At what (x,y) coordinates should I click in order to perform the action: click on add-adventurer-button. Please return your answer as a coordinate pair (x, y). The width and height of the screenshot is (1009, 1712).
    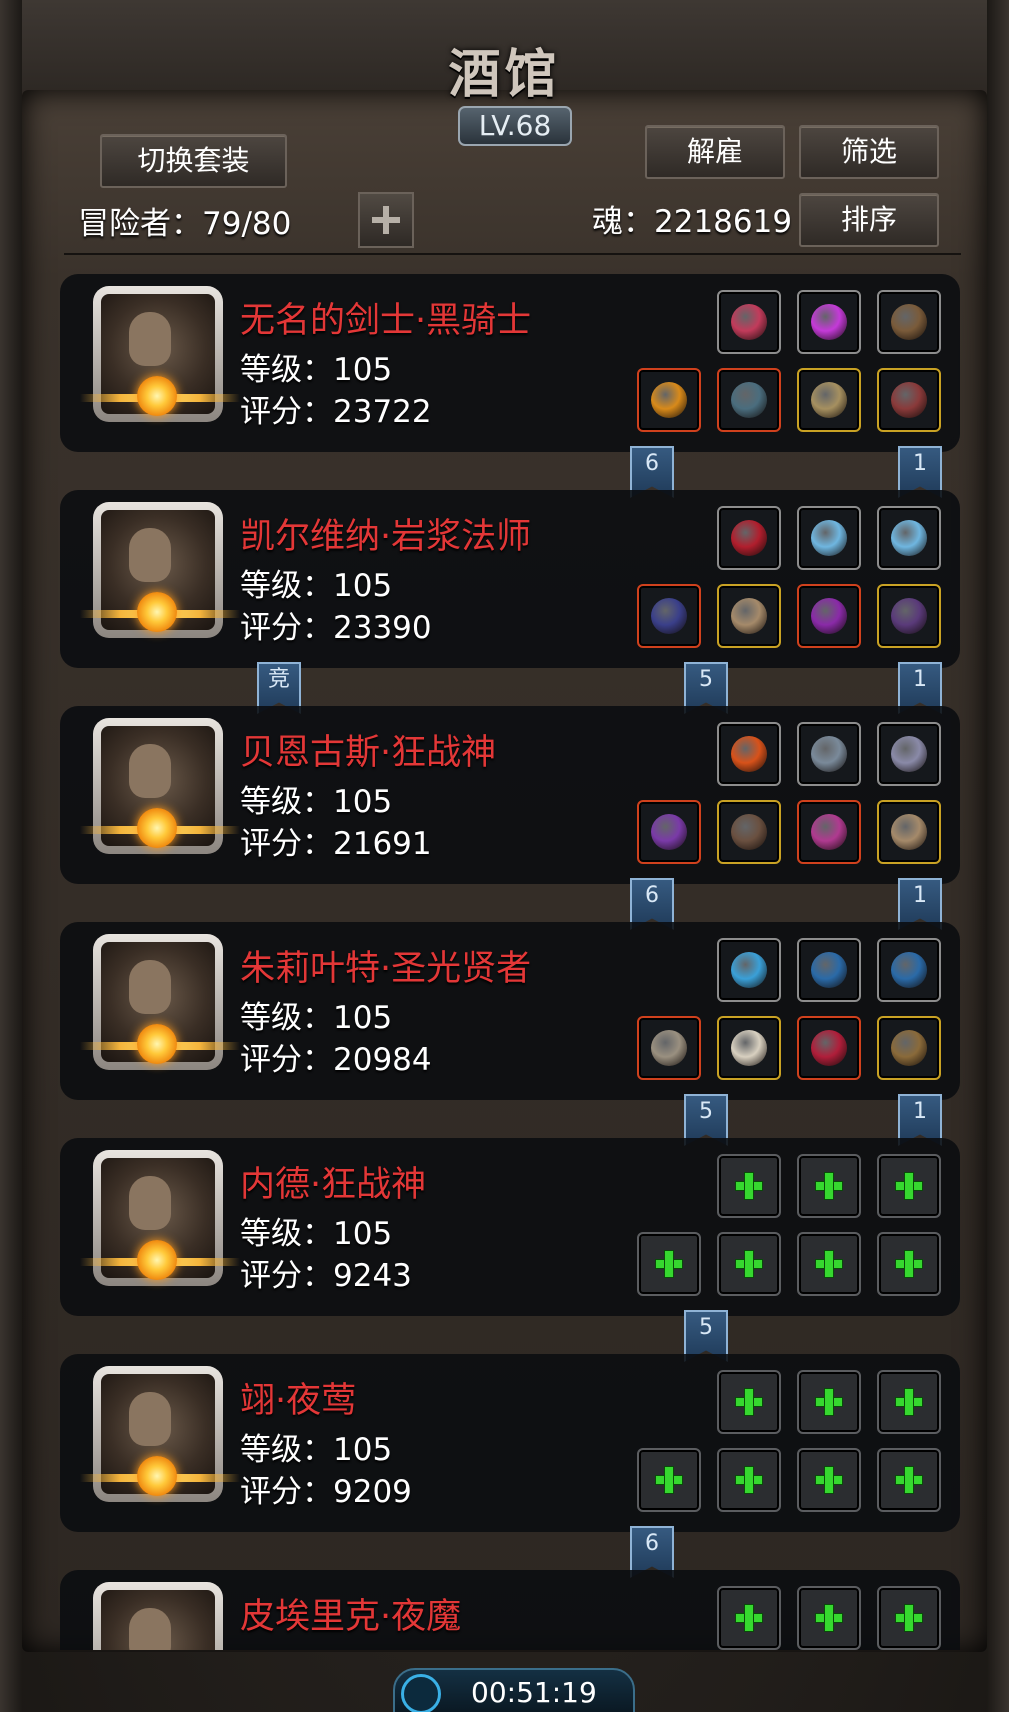
    Looking at the image, I should click on (386, 220).